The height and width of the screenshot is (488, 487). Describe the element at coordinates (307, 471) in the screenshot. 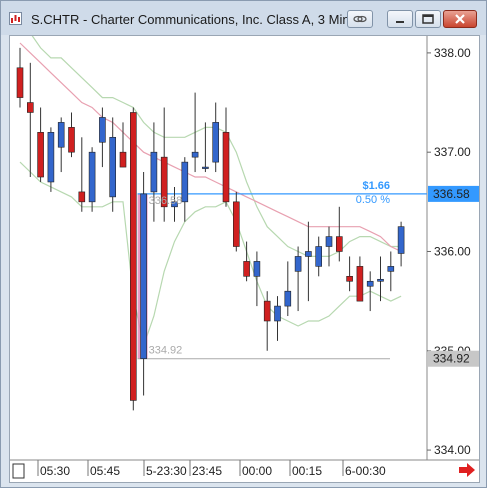

I see `x-tick-label: 00:15` at that location.